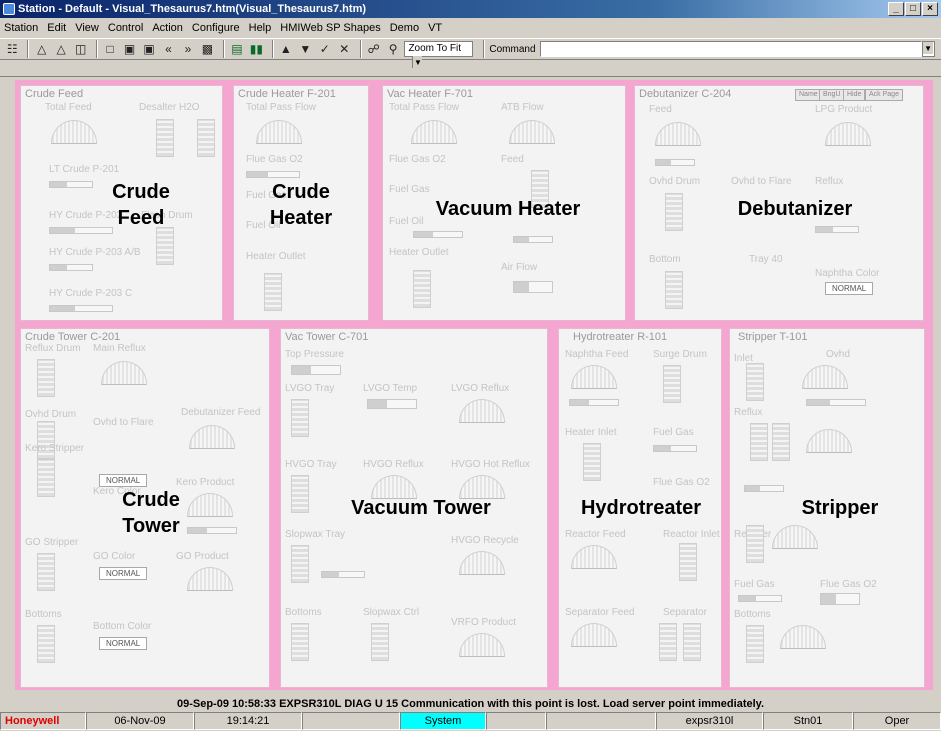  What do you see at coordinates (286, 49) in the screenshot?
I see `raise-icon: ▲` at bounding box center [286, 49].